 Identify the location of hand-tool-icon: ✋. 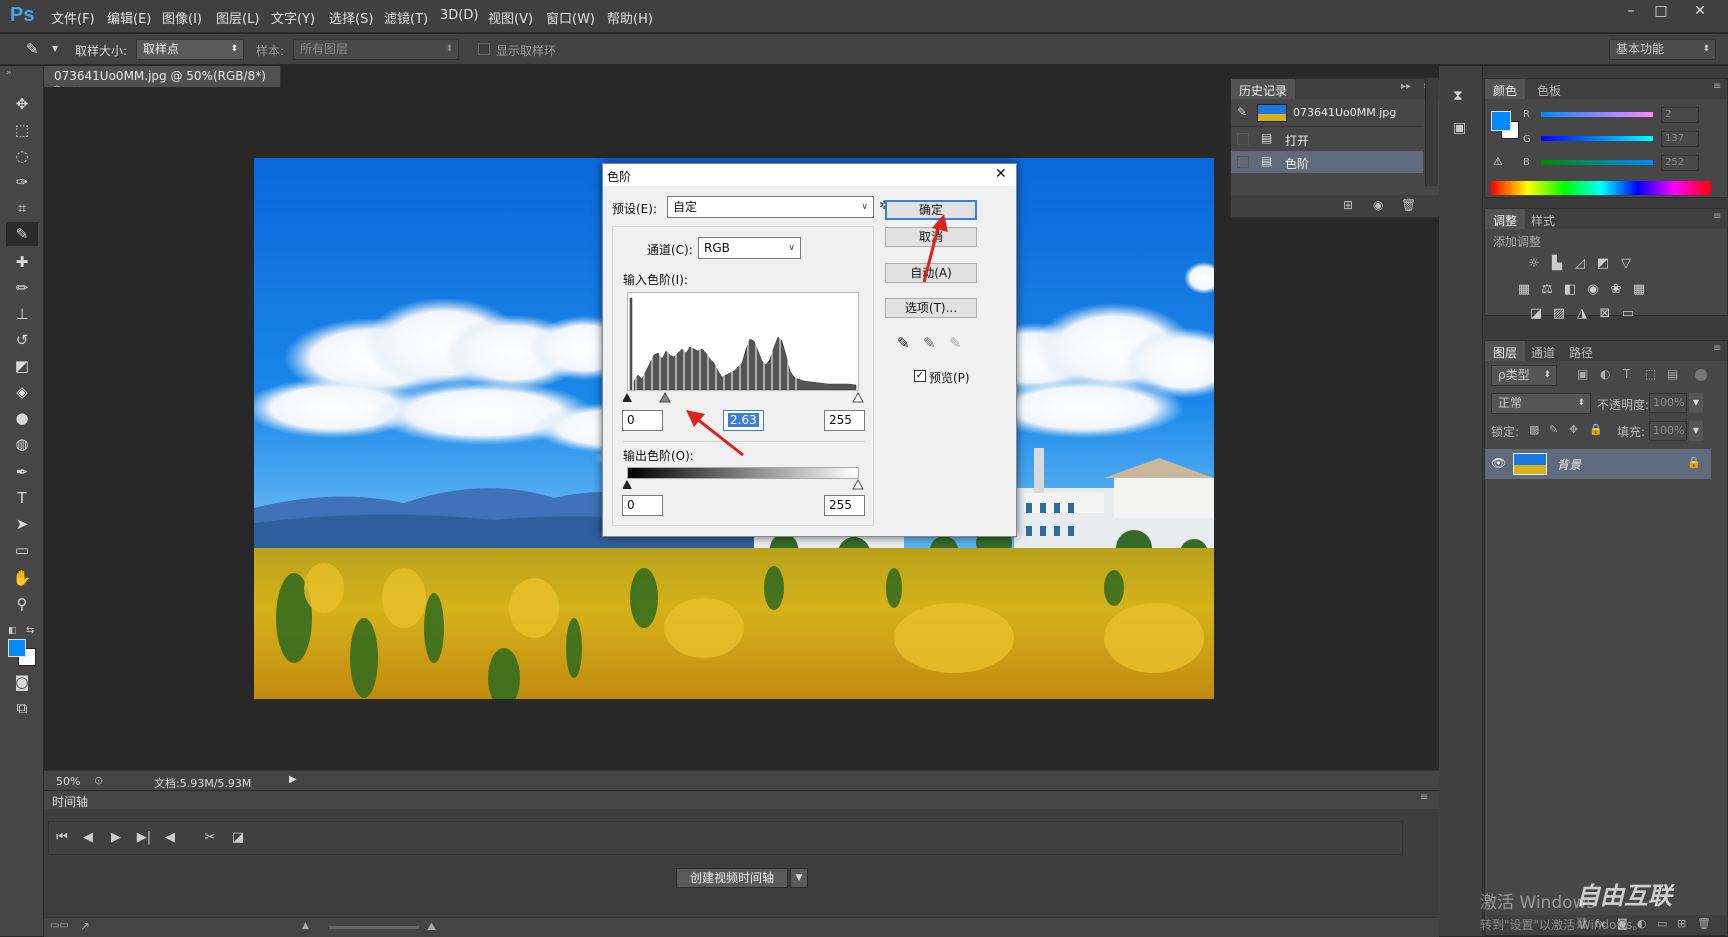
(22, 578).